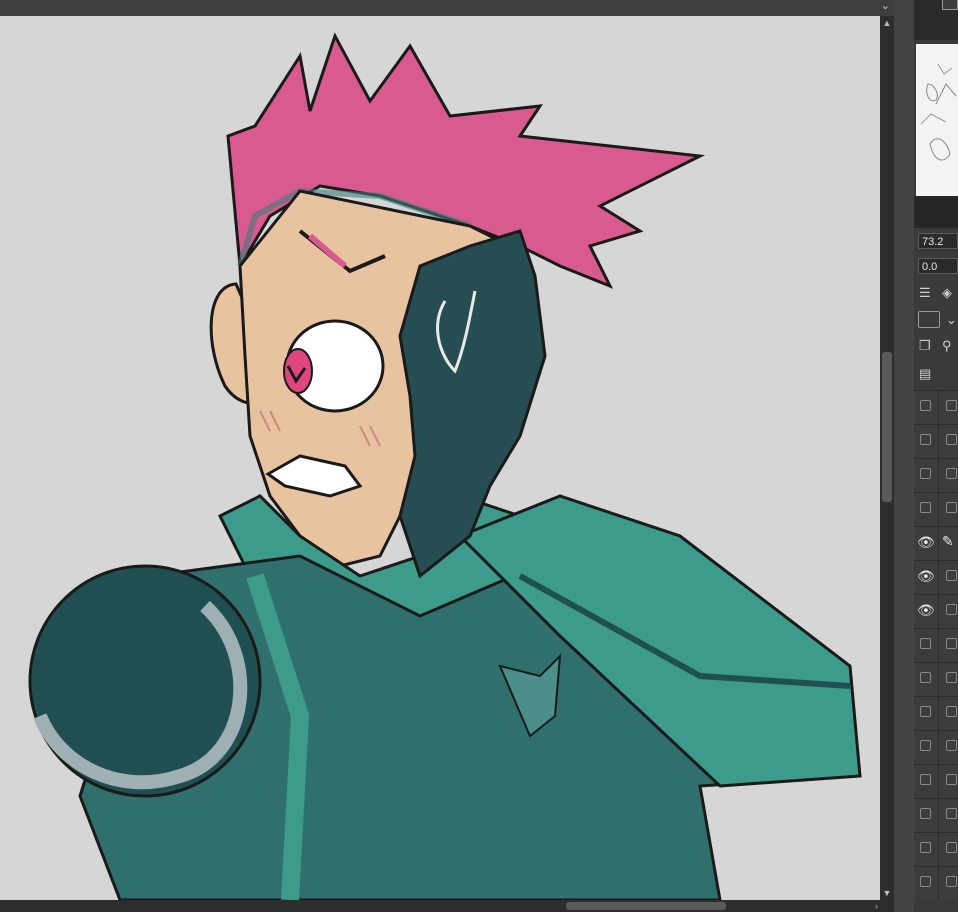  Describe the element at coordinates (950, 5) in the screenshot. I see `navigator-window-button` at that location.